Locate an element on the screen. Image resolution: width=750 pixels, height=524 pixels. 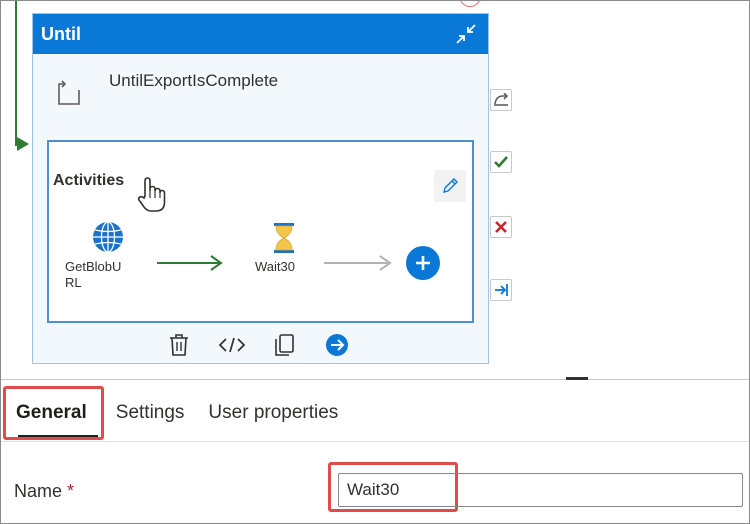
pencil-icon is located at coordinates (450, 185).